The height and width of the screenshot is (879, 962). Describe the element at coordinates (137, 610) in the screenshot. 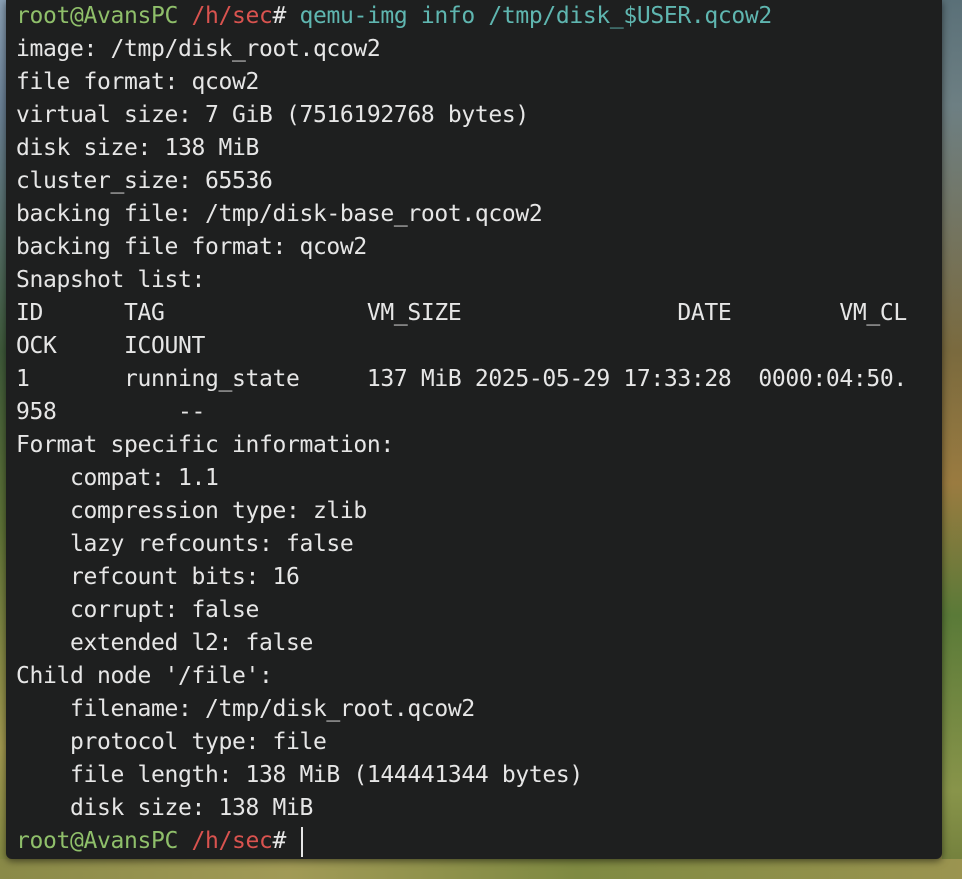

I see `output-line: corrupt: false` at that location.